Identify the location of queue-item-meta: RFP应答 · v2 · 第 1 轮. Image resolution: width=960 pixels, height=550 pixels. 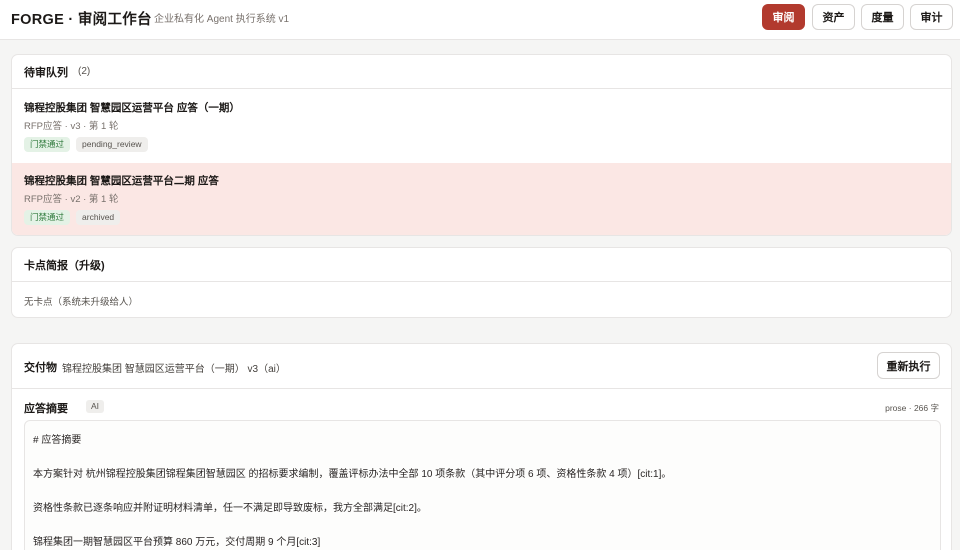
(71, 199).